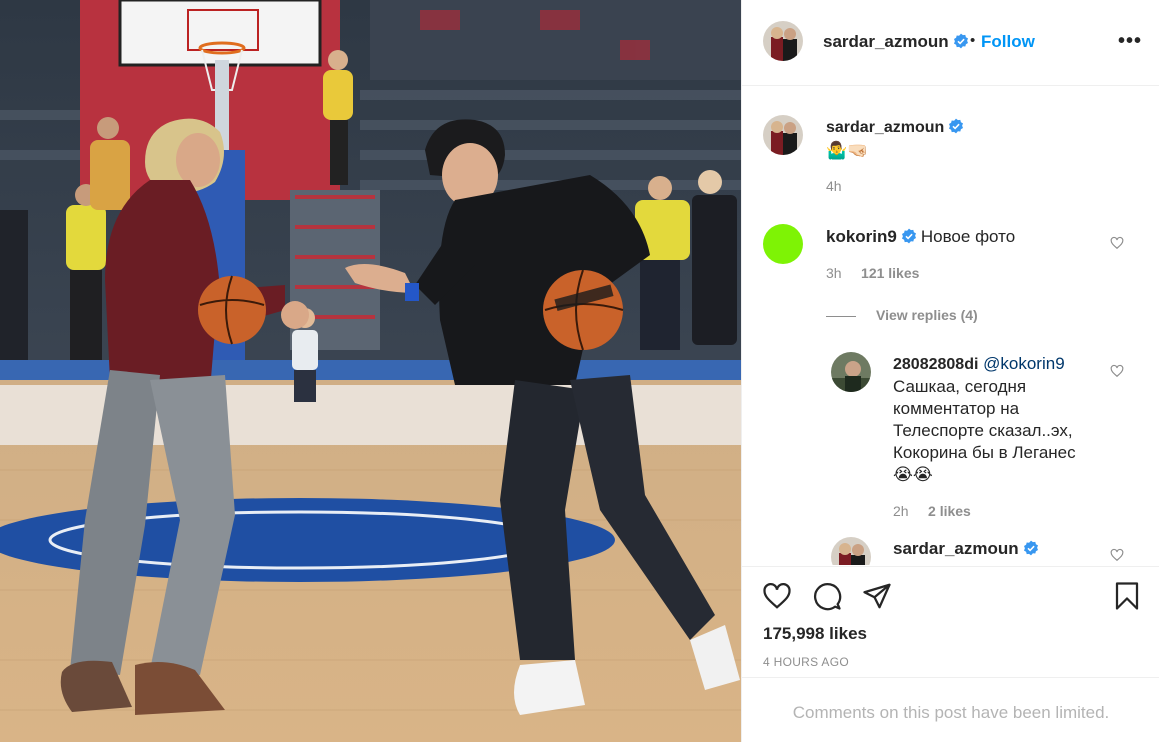 The height and width of the screenshot is (742, 1159). What do you see at coordinates (861, 236) in the screenshot?
I see `comment-username-text: kokorin9` at bounding box center [861, 236].